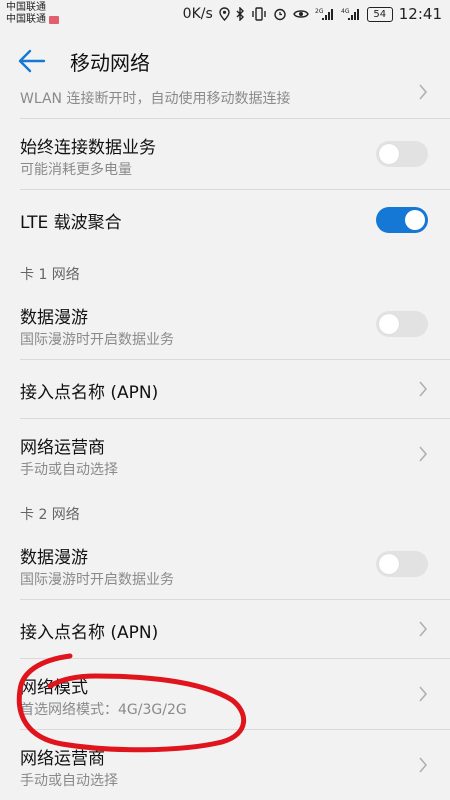 This screenshot has width=450, height=800. Describe the element at coordinates (319, 11) in the screenshot. I see `svg-text: 2G` at that location.